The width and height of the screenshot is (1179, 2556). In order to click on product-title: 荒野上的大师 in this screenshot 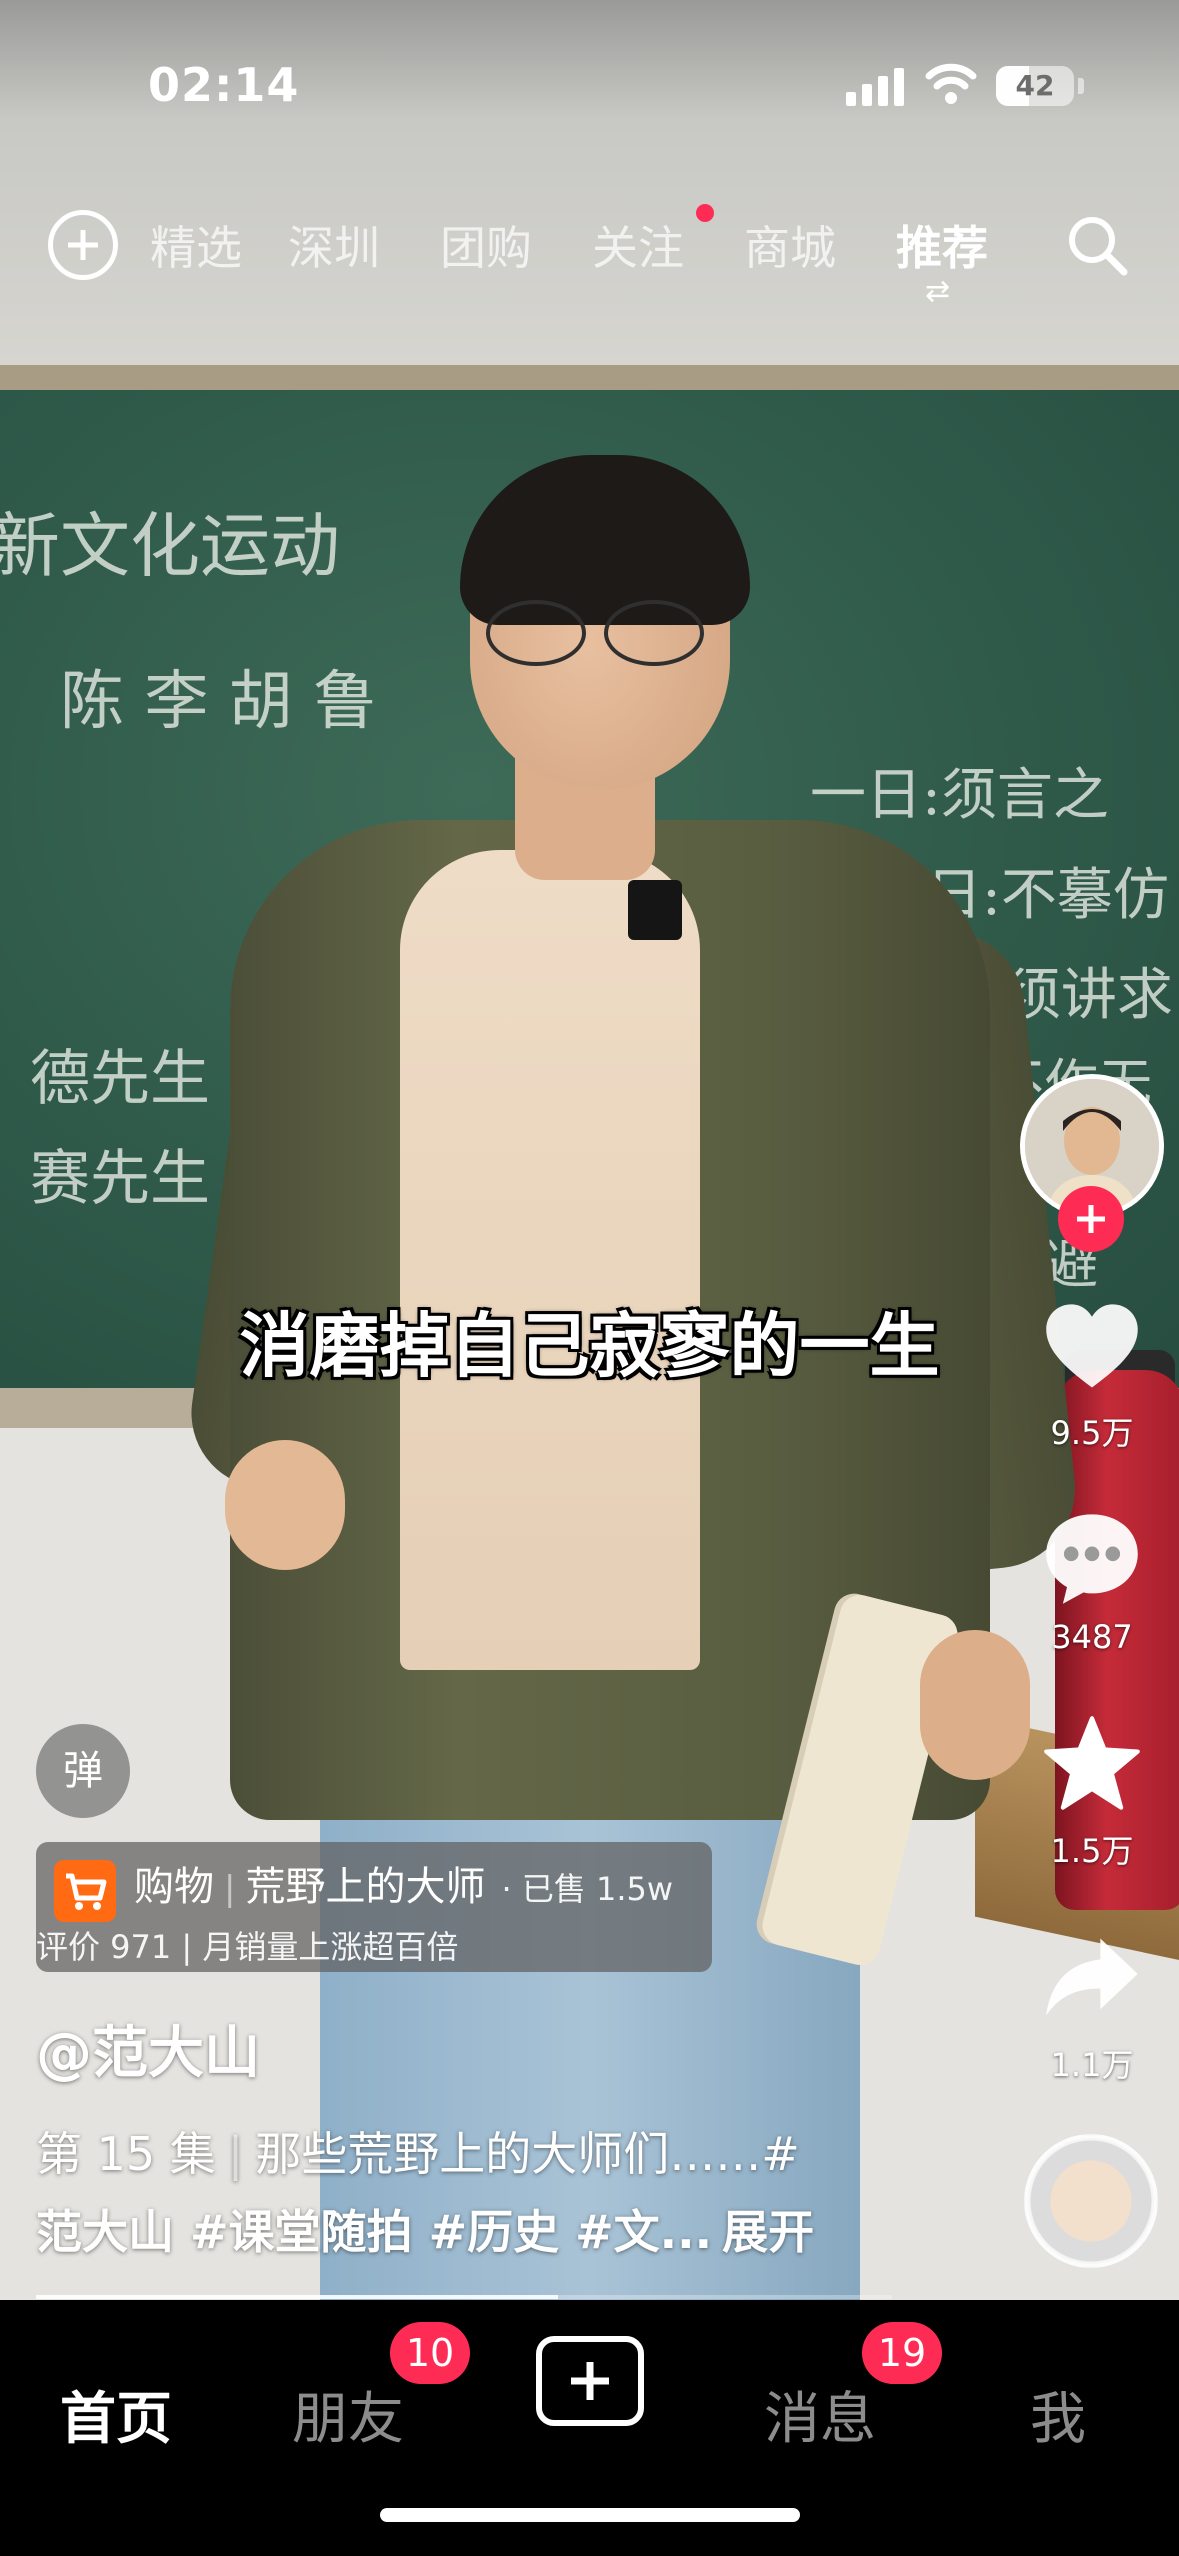, I will do `click(365, 1887)`.